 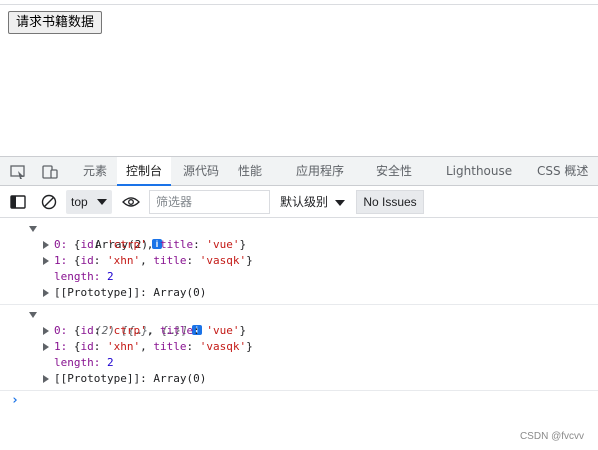 What do you see at coordinates (209, 202) in the screenshot?
I see `filter-input: 筛选器` at bounding box center [209, 202].